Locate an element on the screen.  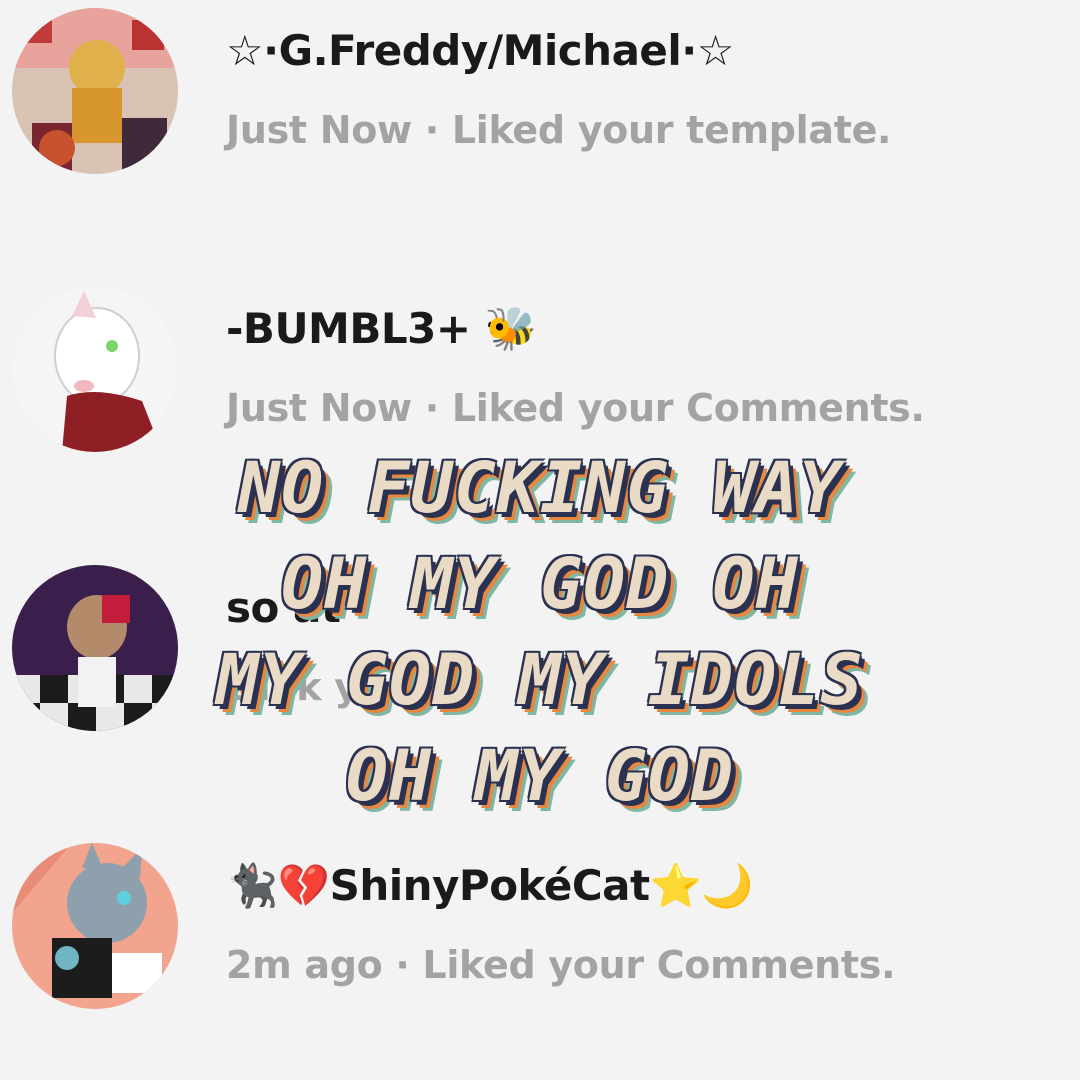
avatar-gray-cat-image is located at coordinates (95, 926).